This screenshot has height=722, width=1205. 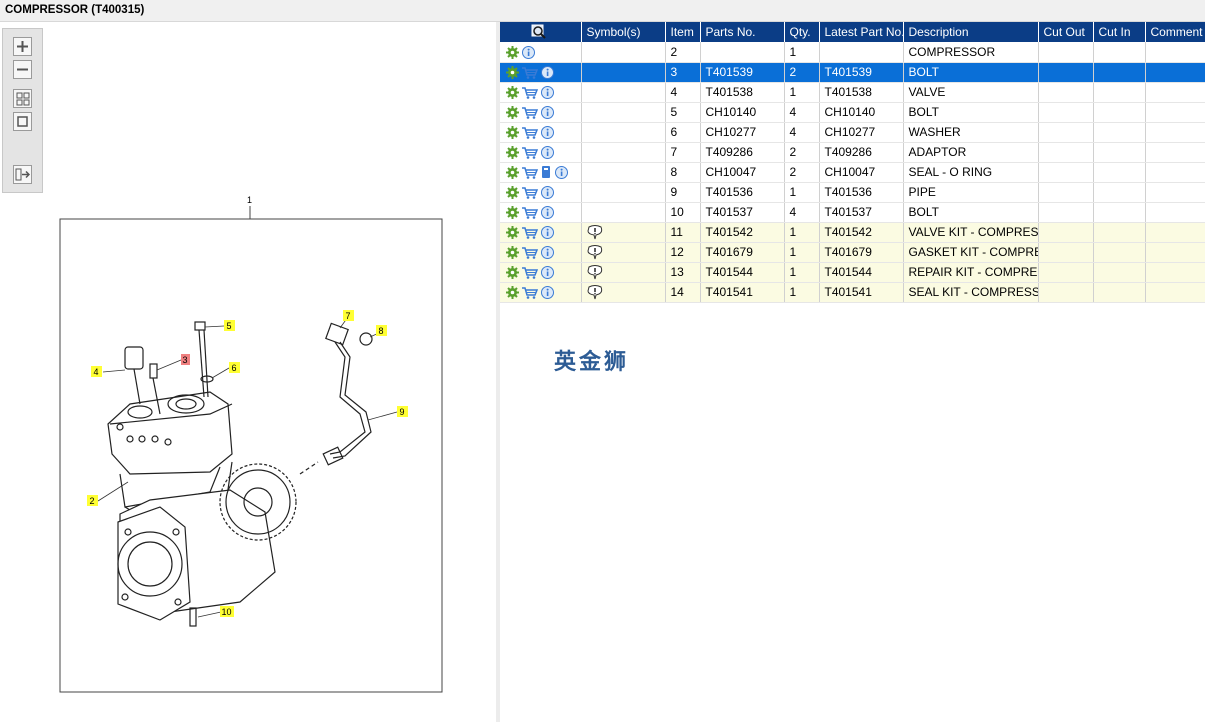 I want to click on table-row: 14T4015411T401541SEAL KIT - COMPRESSOR, so click(x=852, y=292).